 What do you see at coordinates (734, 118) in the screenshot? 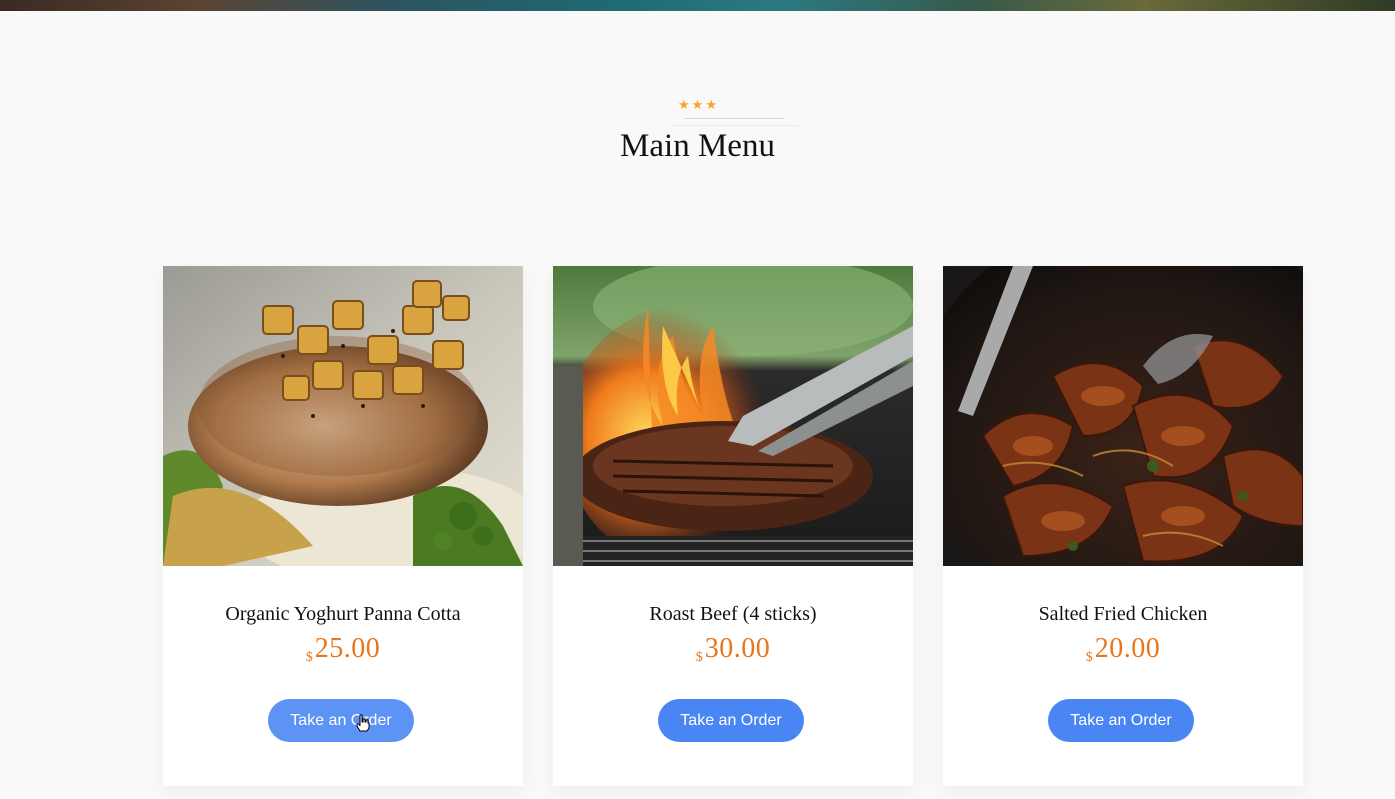
I see `title-divider` at bounding box center [734, 118].